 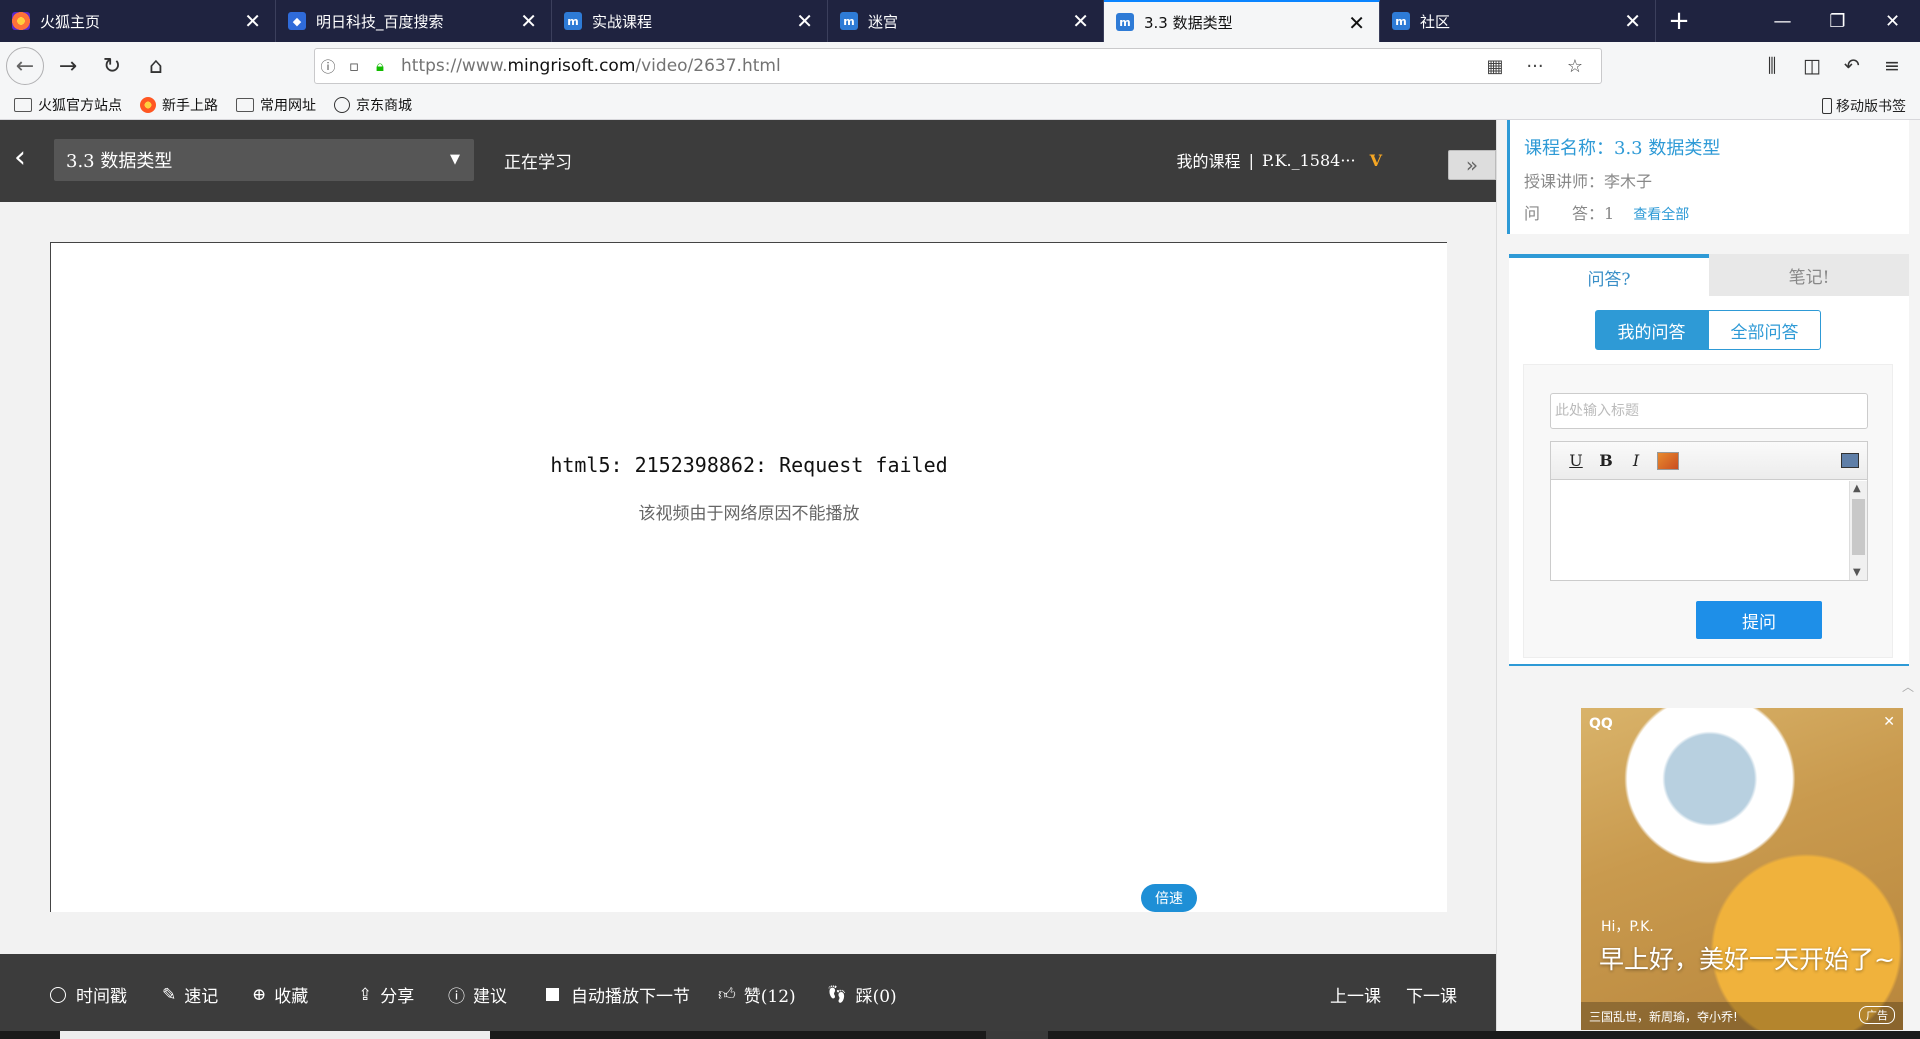 I want to click on sidebar-icon: ◫, so click(x=1812, y=66).